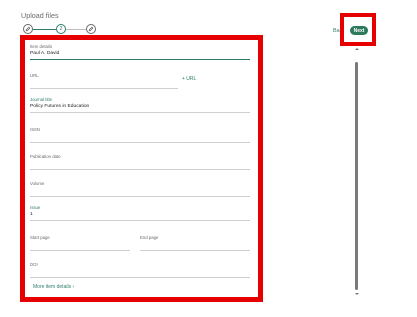  I want to click on journal-title-value: Policy Futures in Education, so click(140, 106).